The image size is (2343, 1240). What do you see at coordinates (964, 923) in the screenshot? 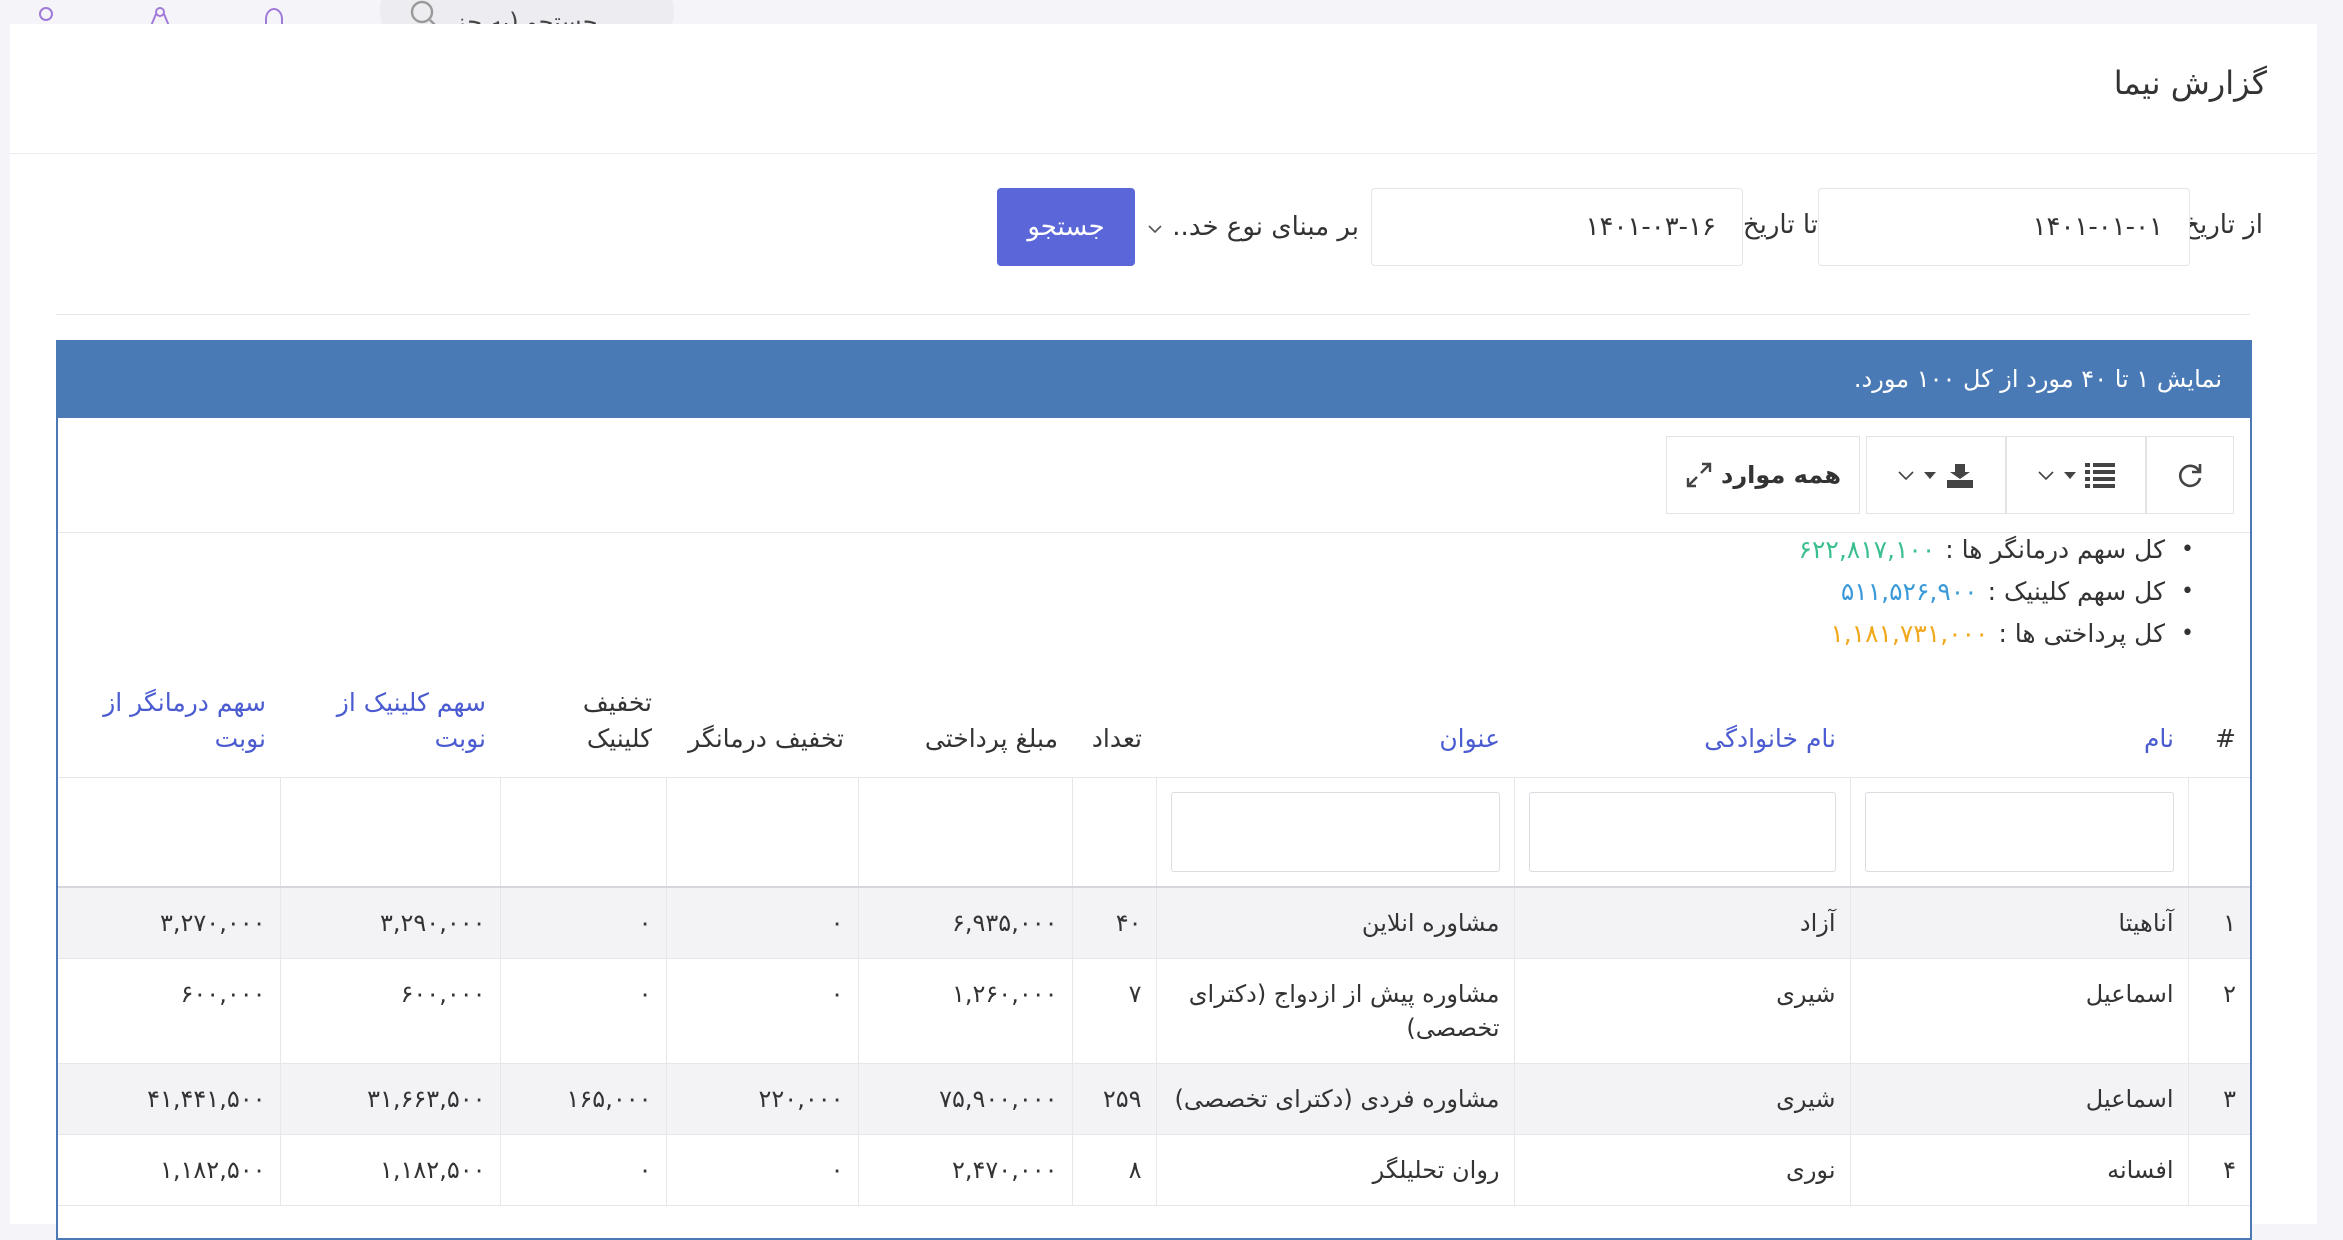
I see `table-cell: ۶,۹۳۵,۰۰۰` at bounding box center [964, 923].